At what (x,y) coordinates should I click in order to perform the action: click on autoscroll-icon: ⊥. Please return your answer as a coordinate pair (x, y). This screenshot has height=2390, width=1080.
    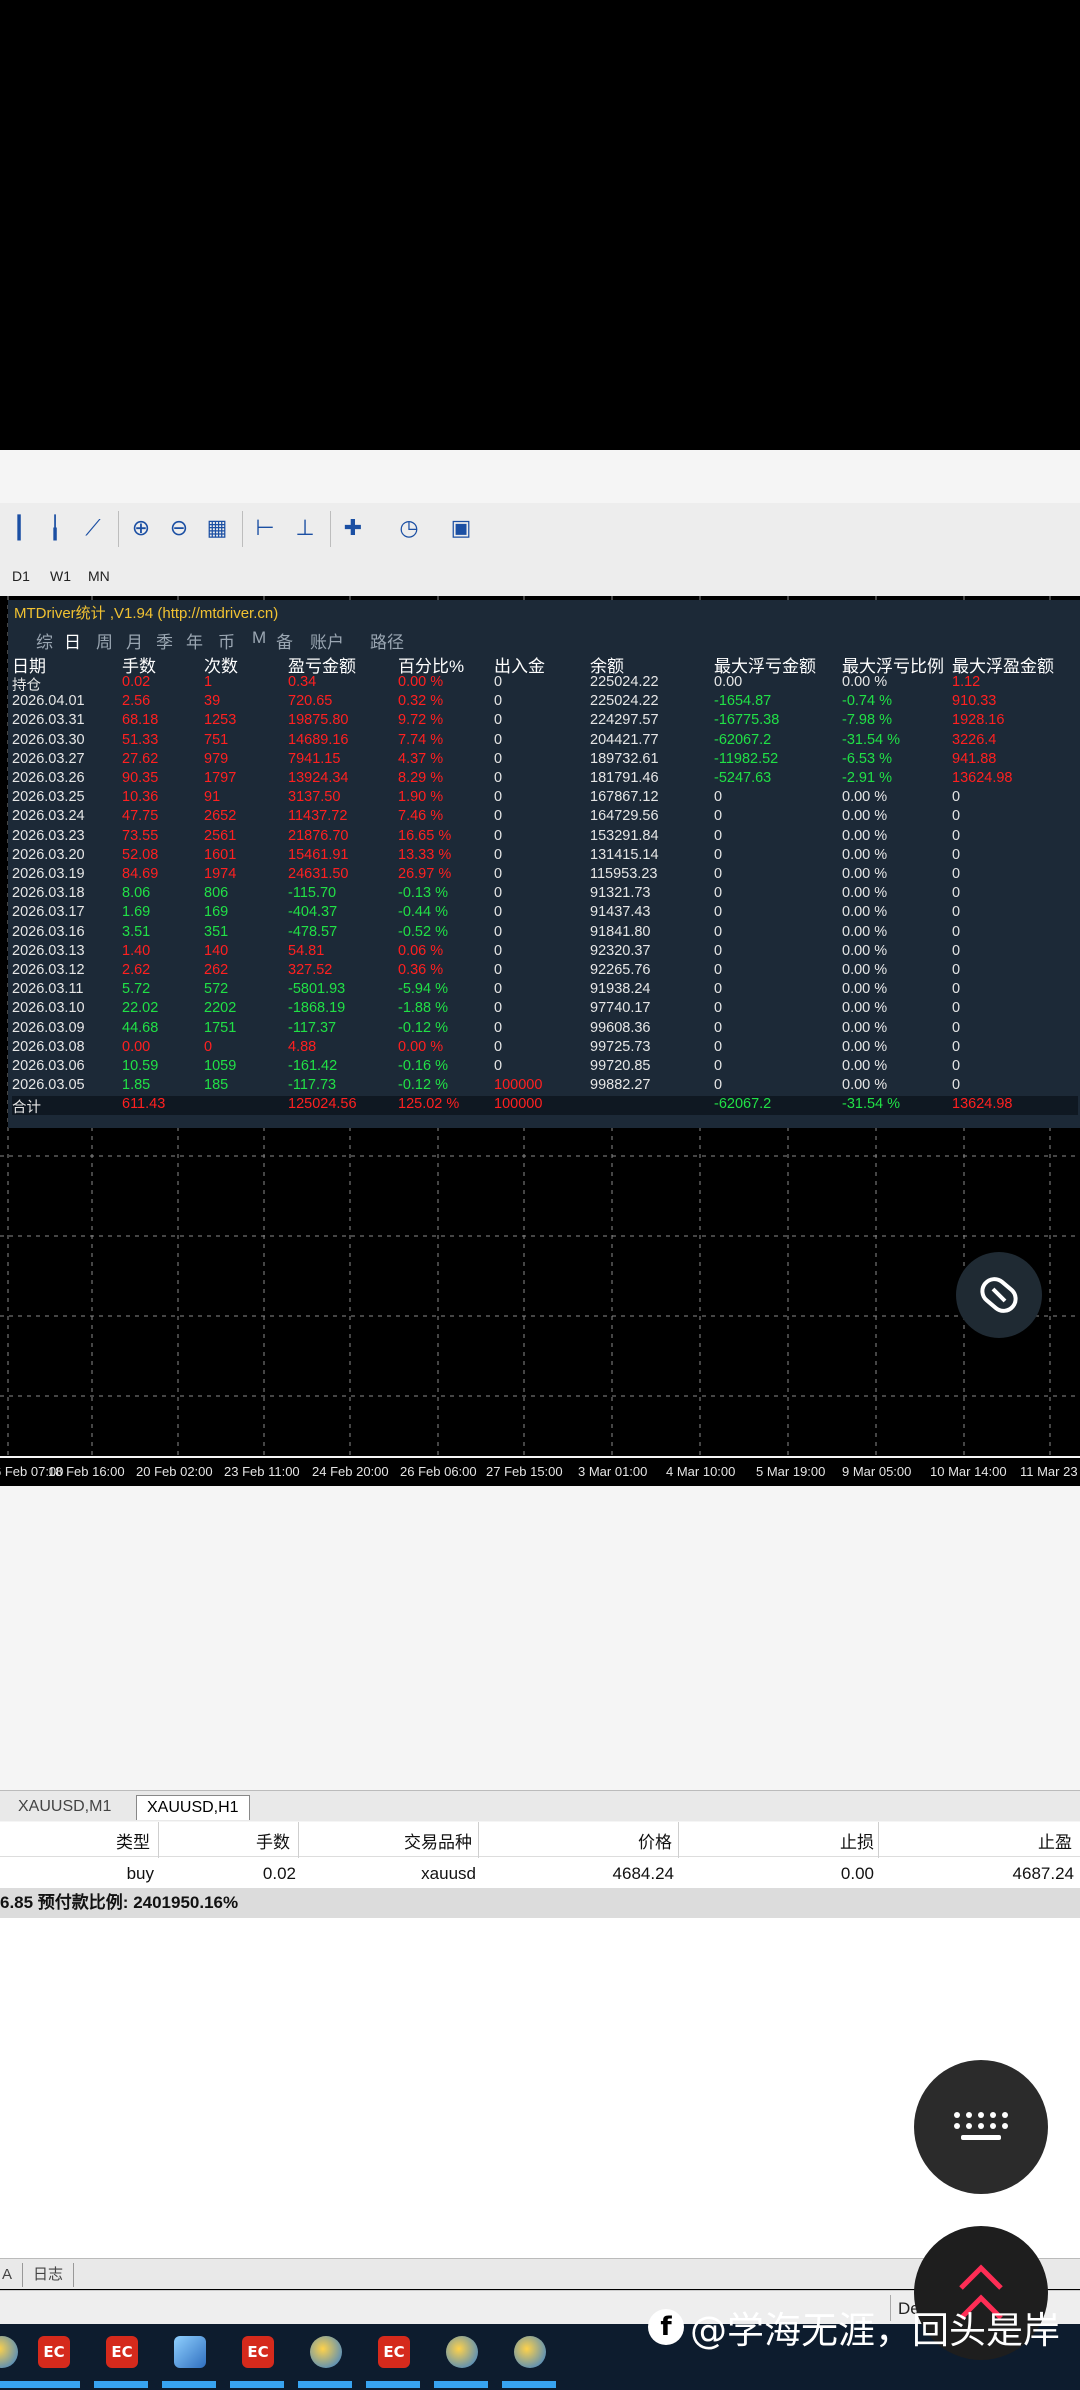
    Looking at the image, I should click on (305, 528).